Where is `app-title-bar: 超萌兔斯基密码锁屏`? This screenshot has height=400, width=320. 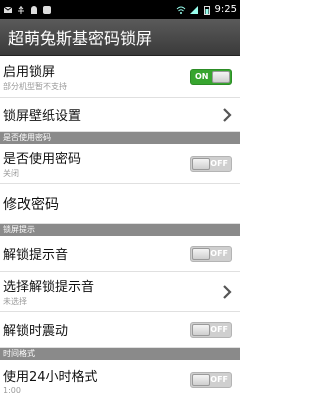
app-title-bar: 超萌兔斯基密码锁屏 is located at coordinates (120, 37).